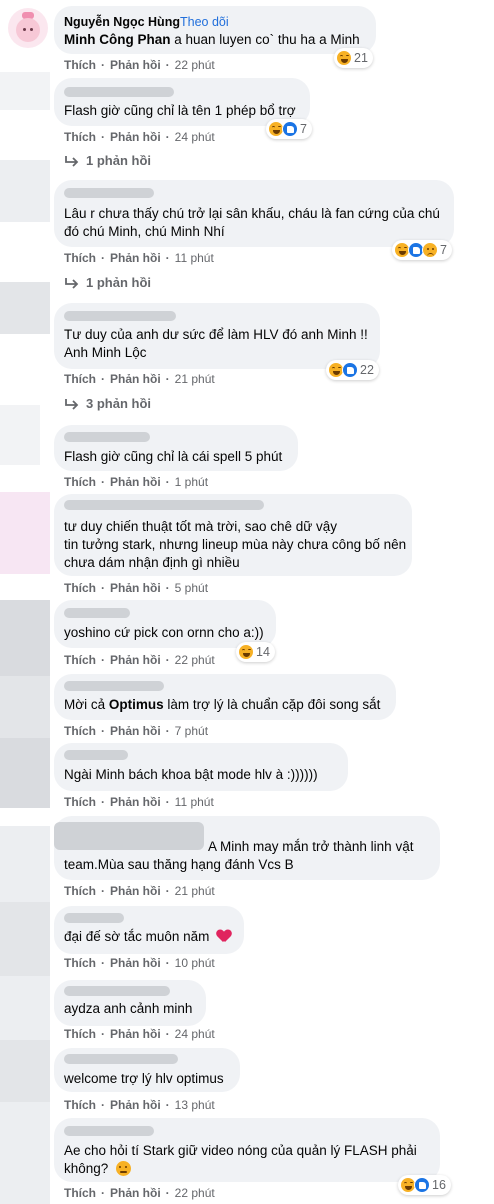 This screenshot has height=1204, width=494. What do you see at coordinates (136, 704) in the screenshot?
I see `mention-link: Optimus` at bounding box center [136, 704].